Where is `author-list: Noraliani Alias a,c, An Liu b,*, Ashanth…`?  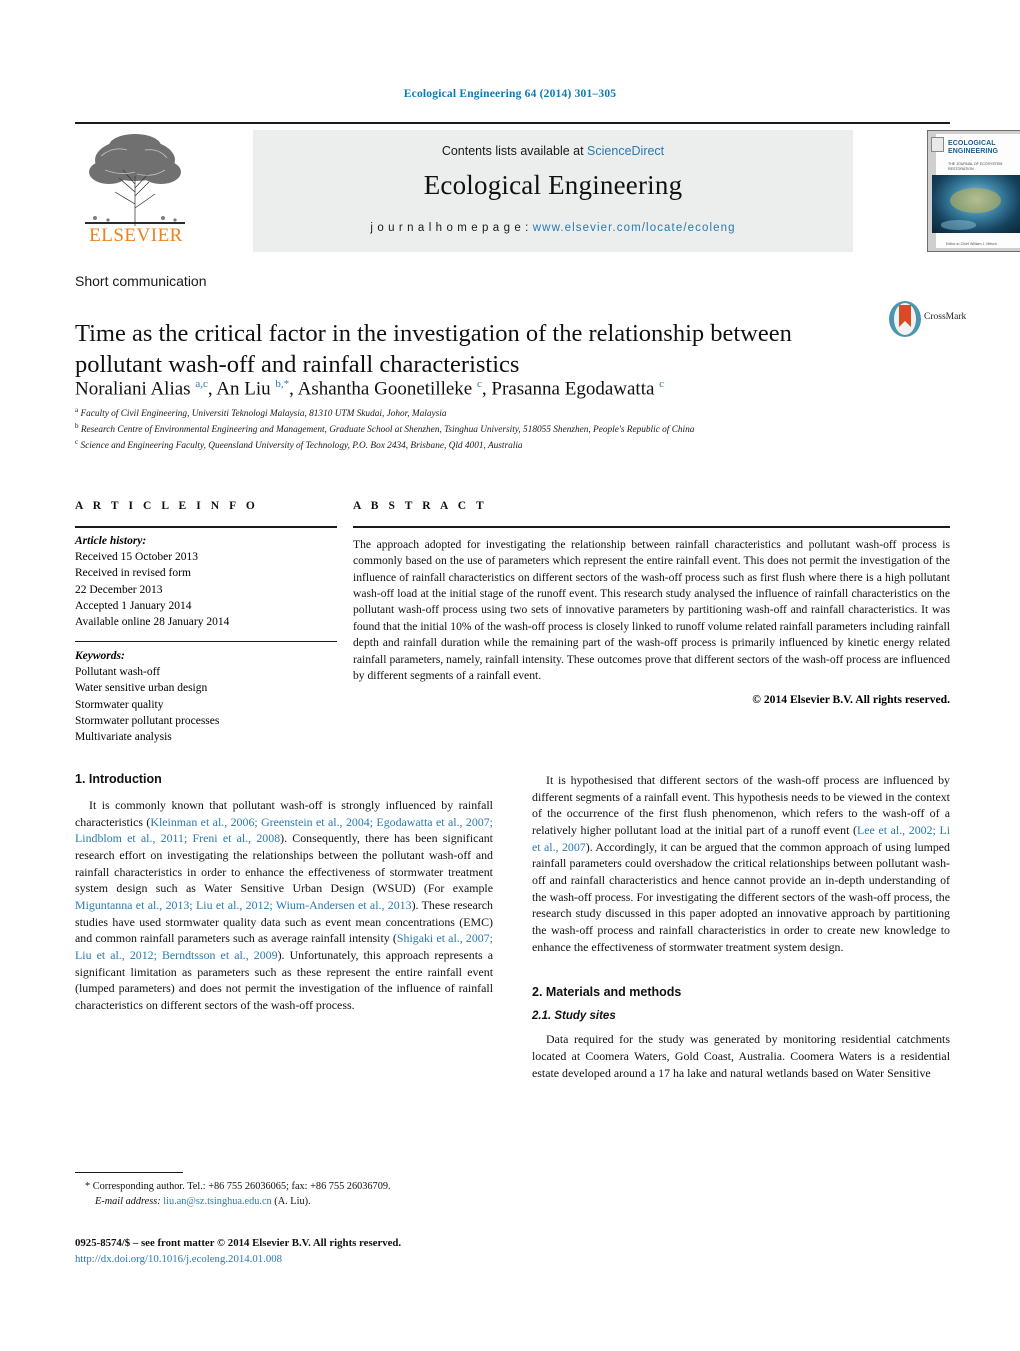 author-list: Noraliani Alias a,c, An Liu b,*, Ashanth… is located at coordinates (370, 389).